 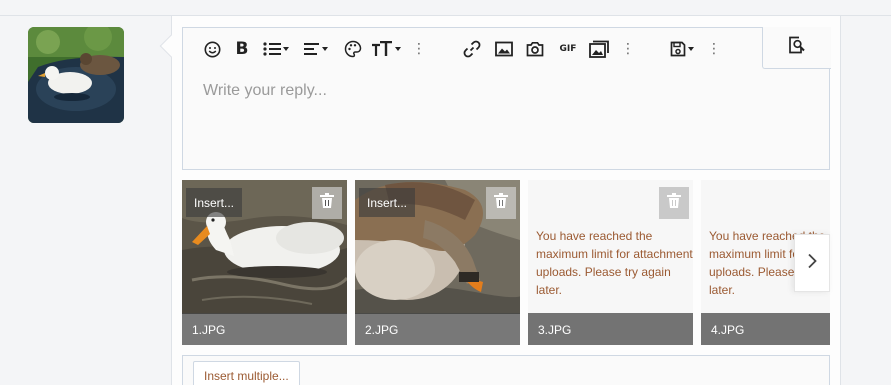 I want to click on attachment-filename: 2.JPG, so click(x=437, y=329).